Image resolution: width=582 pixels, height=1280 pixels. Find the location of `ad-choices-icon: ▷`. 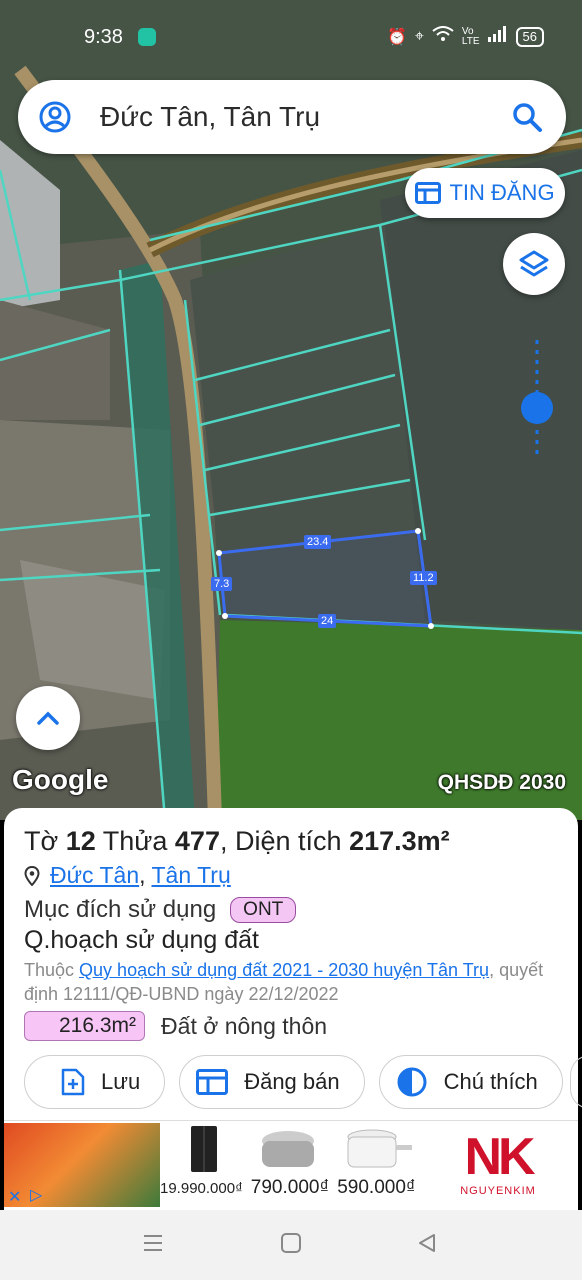

ad-choices-icon: ▷ is located at coordinates (36, 1195).